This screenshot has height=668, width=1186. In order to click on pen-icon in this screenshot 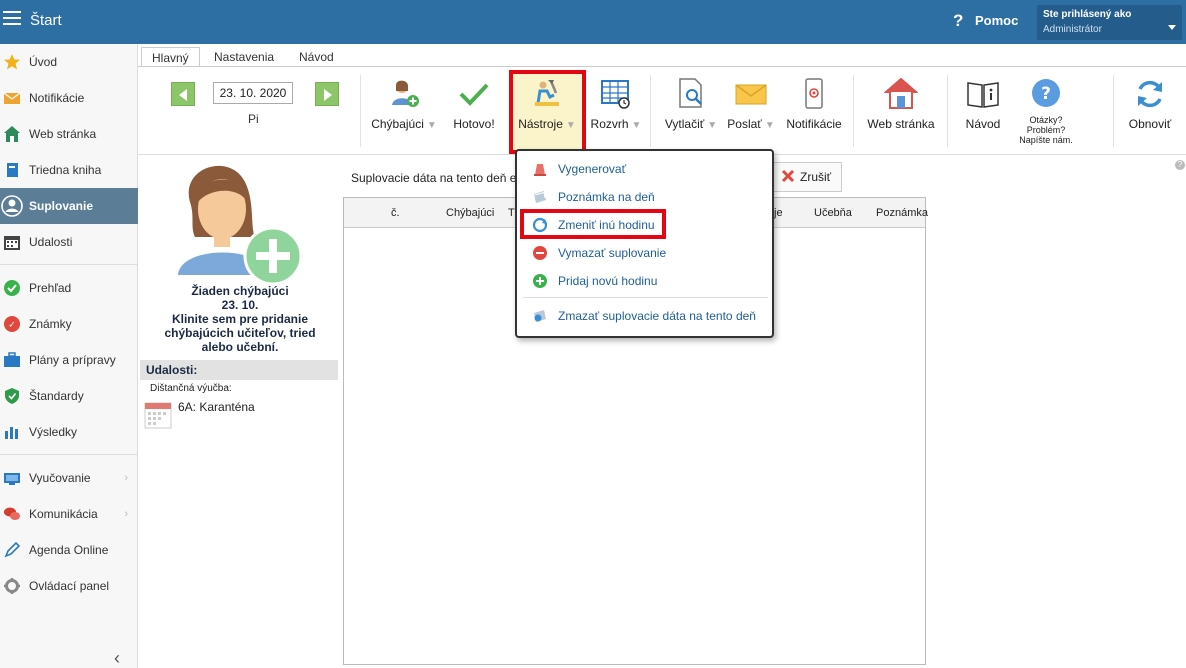, I will do `click(12, 549)`.